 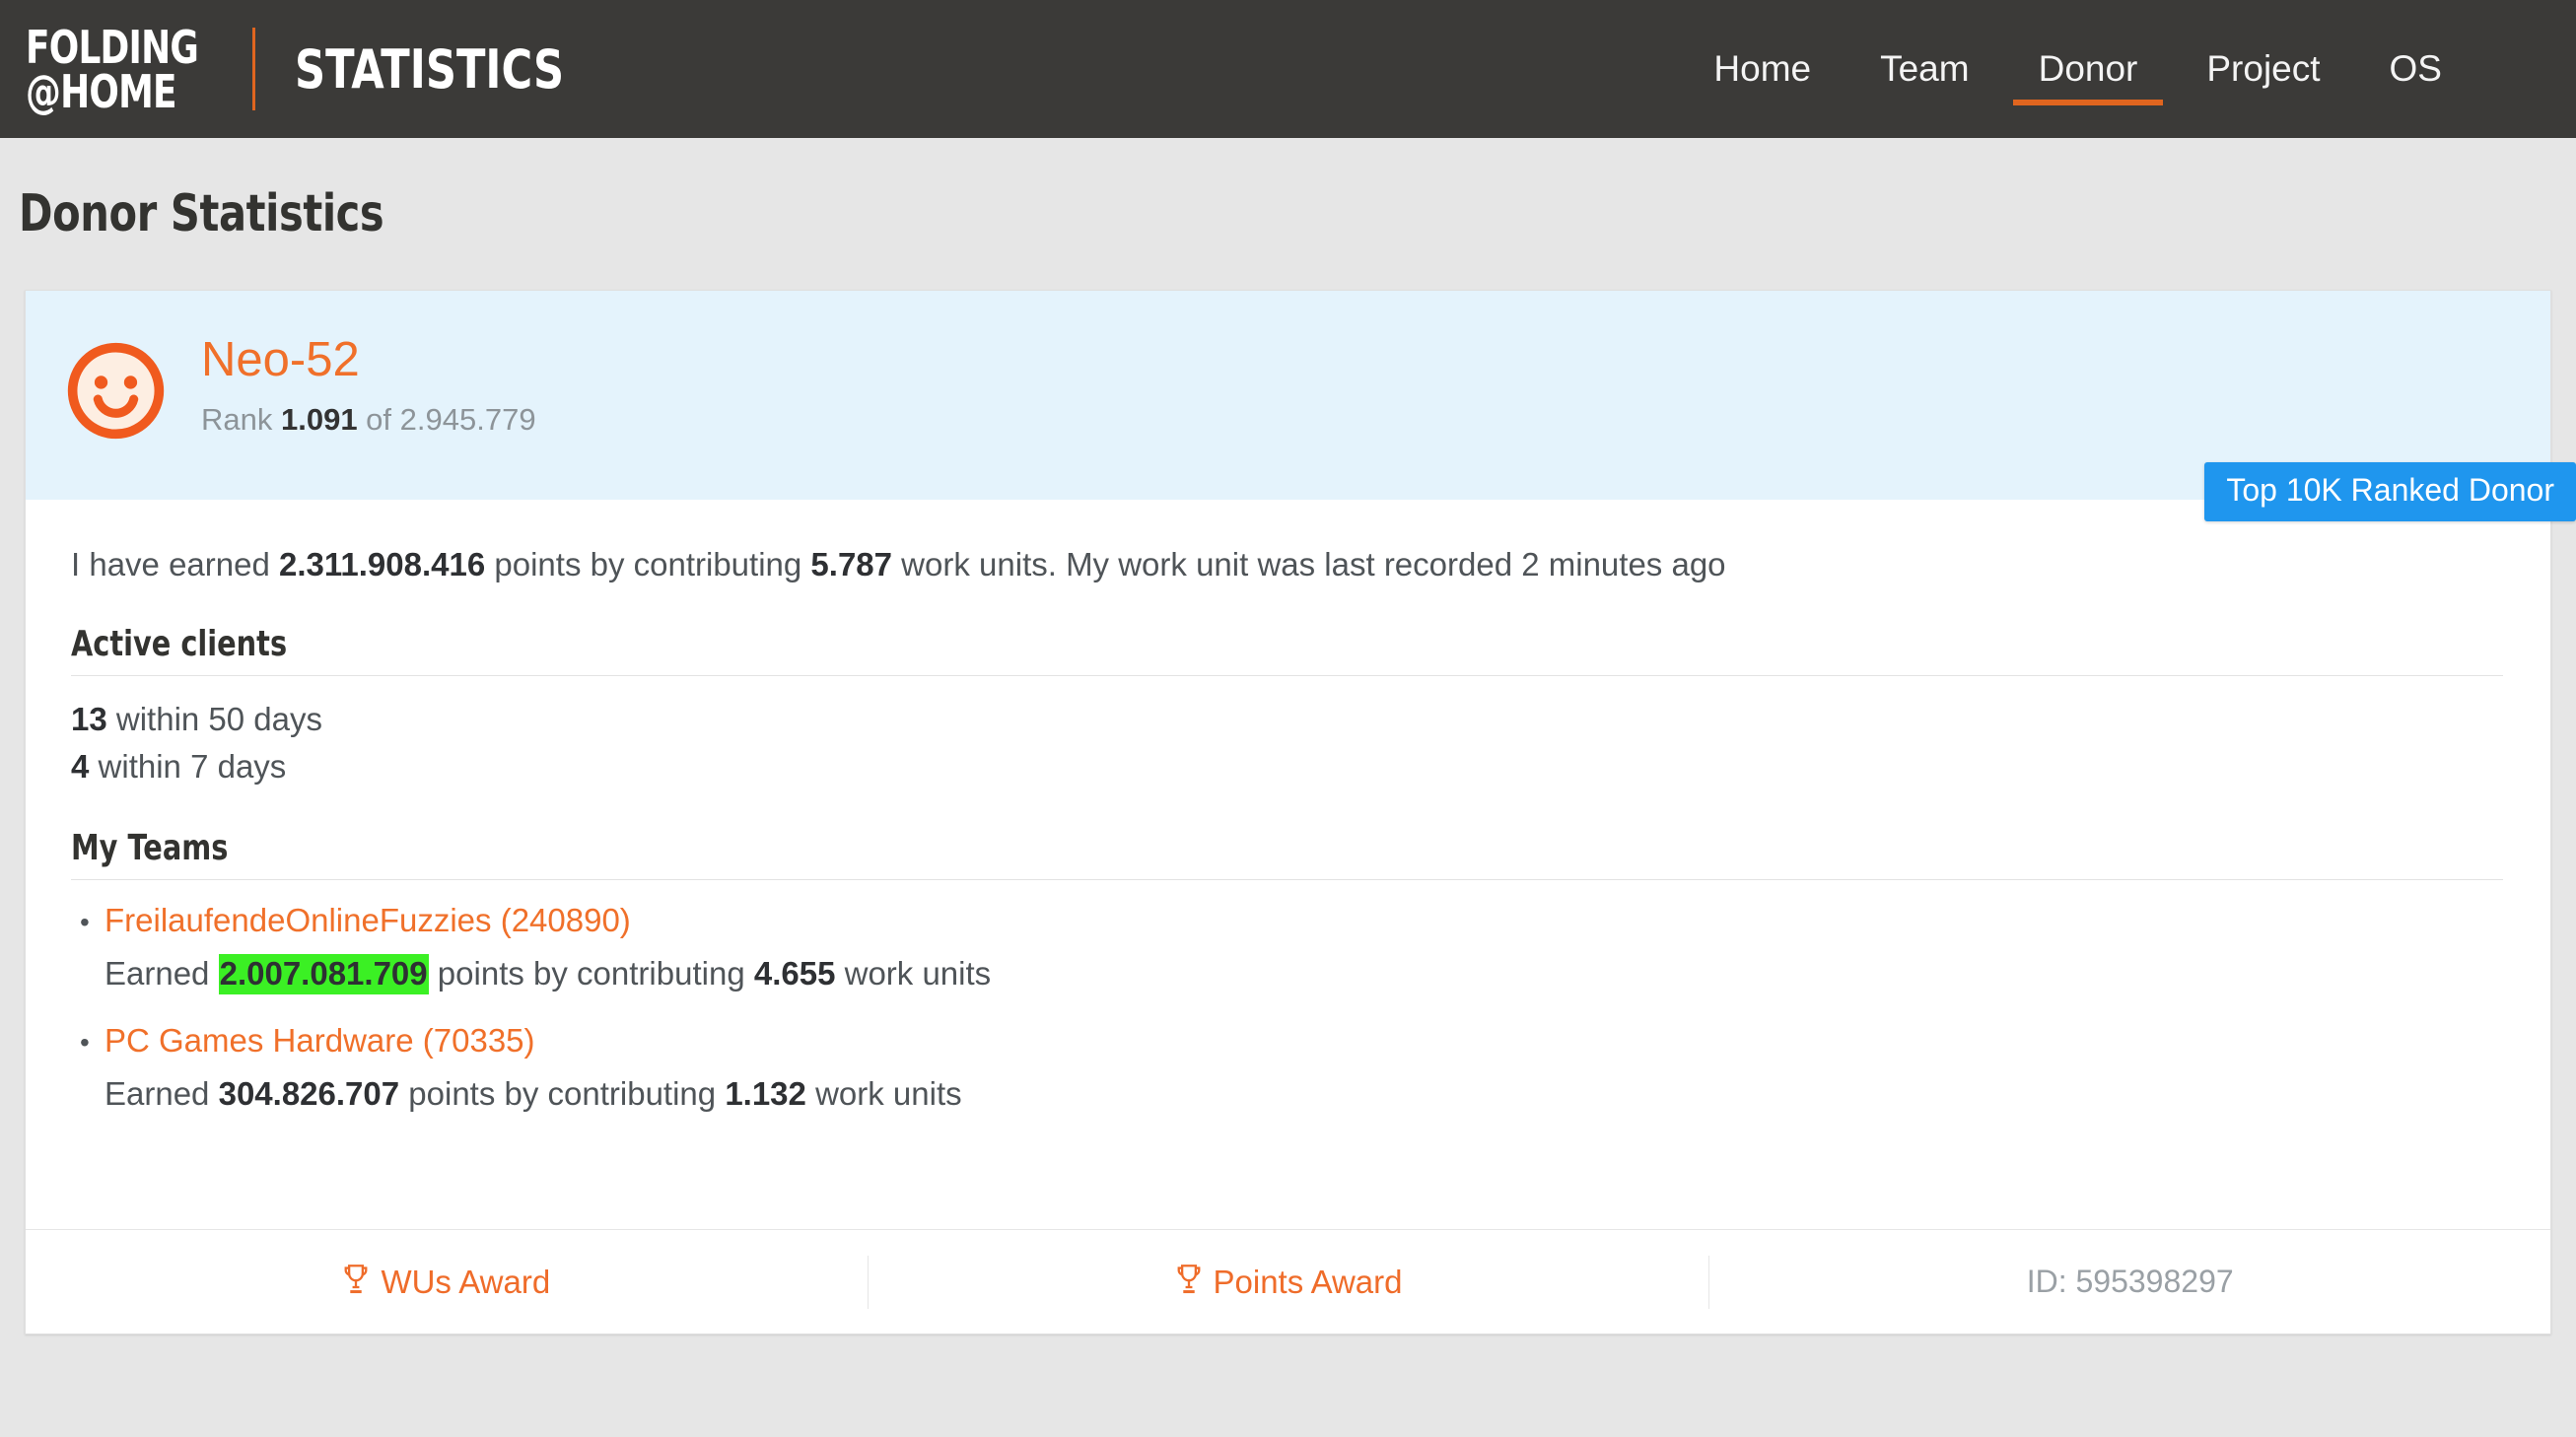 What do you see at coordinates (319, 1041) in the screenshot?
I see `team-link: PC Games Hardware (70335)` at bounding box center [319, 1041].